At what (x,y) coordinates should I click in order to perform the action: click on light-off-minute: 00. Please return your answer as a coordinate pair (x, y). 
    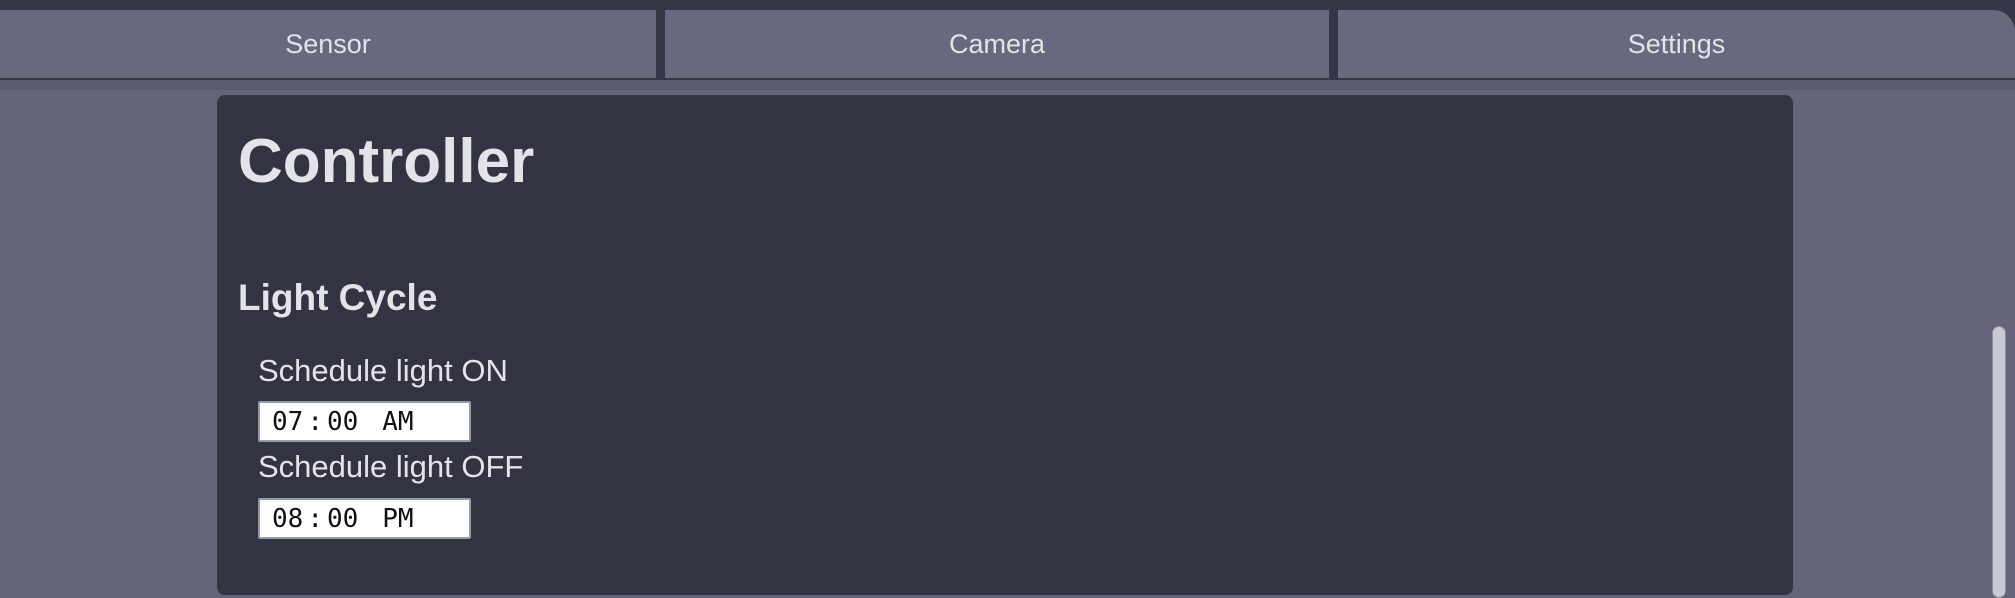
    Looking at the image, I should click on (342, 519).